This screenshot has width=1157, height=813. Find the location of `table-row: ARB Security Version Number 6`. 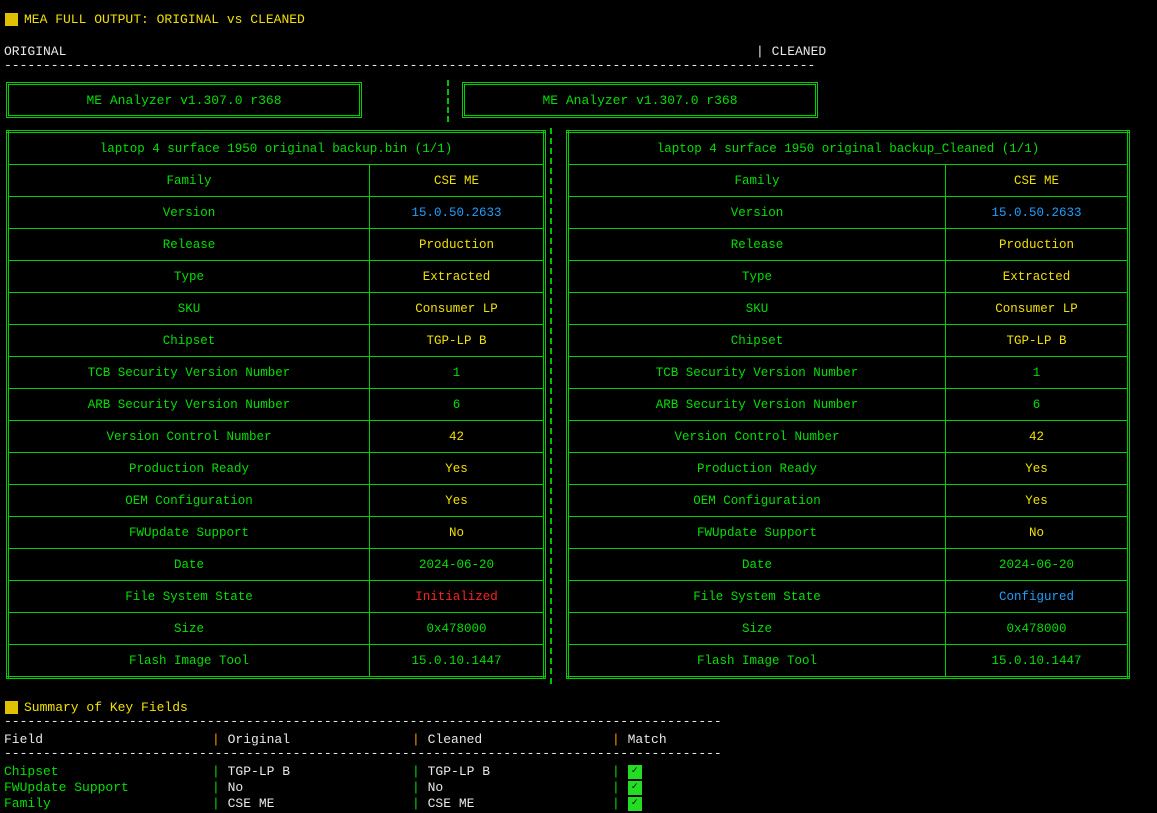

table-row: ARB Security Version Number 6 is located at coordinates (848, 404).